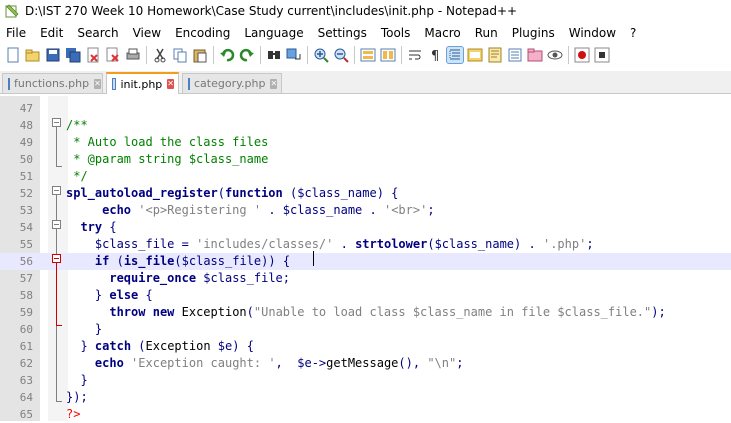  What do you see at coordinates (365, 159) in the screenshot?
I see `code-line: 50 * @param string $class_name` at bounding box center [365, 159].